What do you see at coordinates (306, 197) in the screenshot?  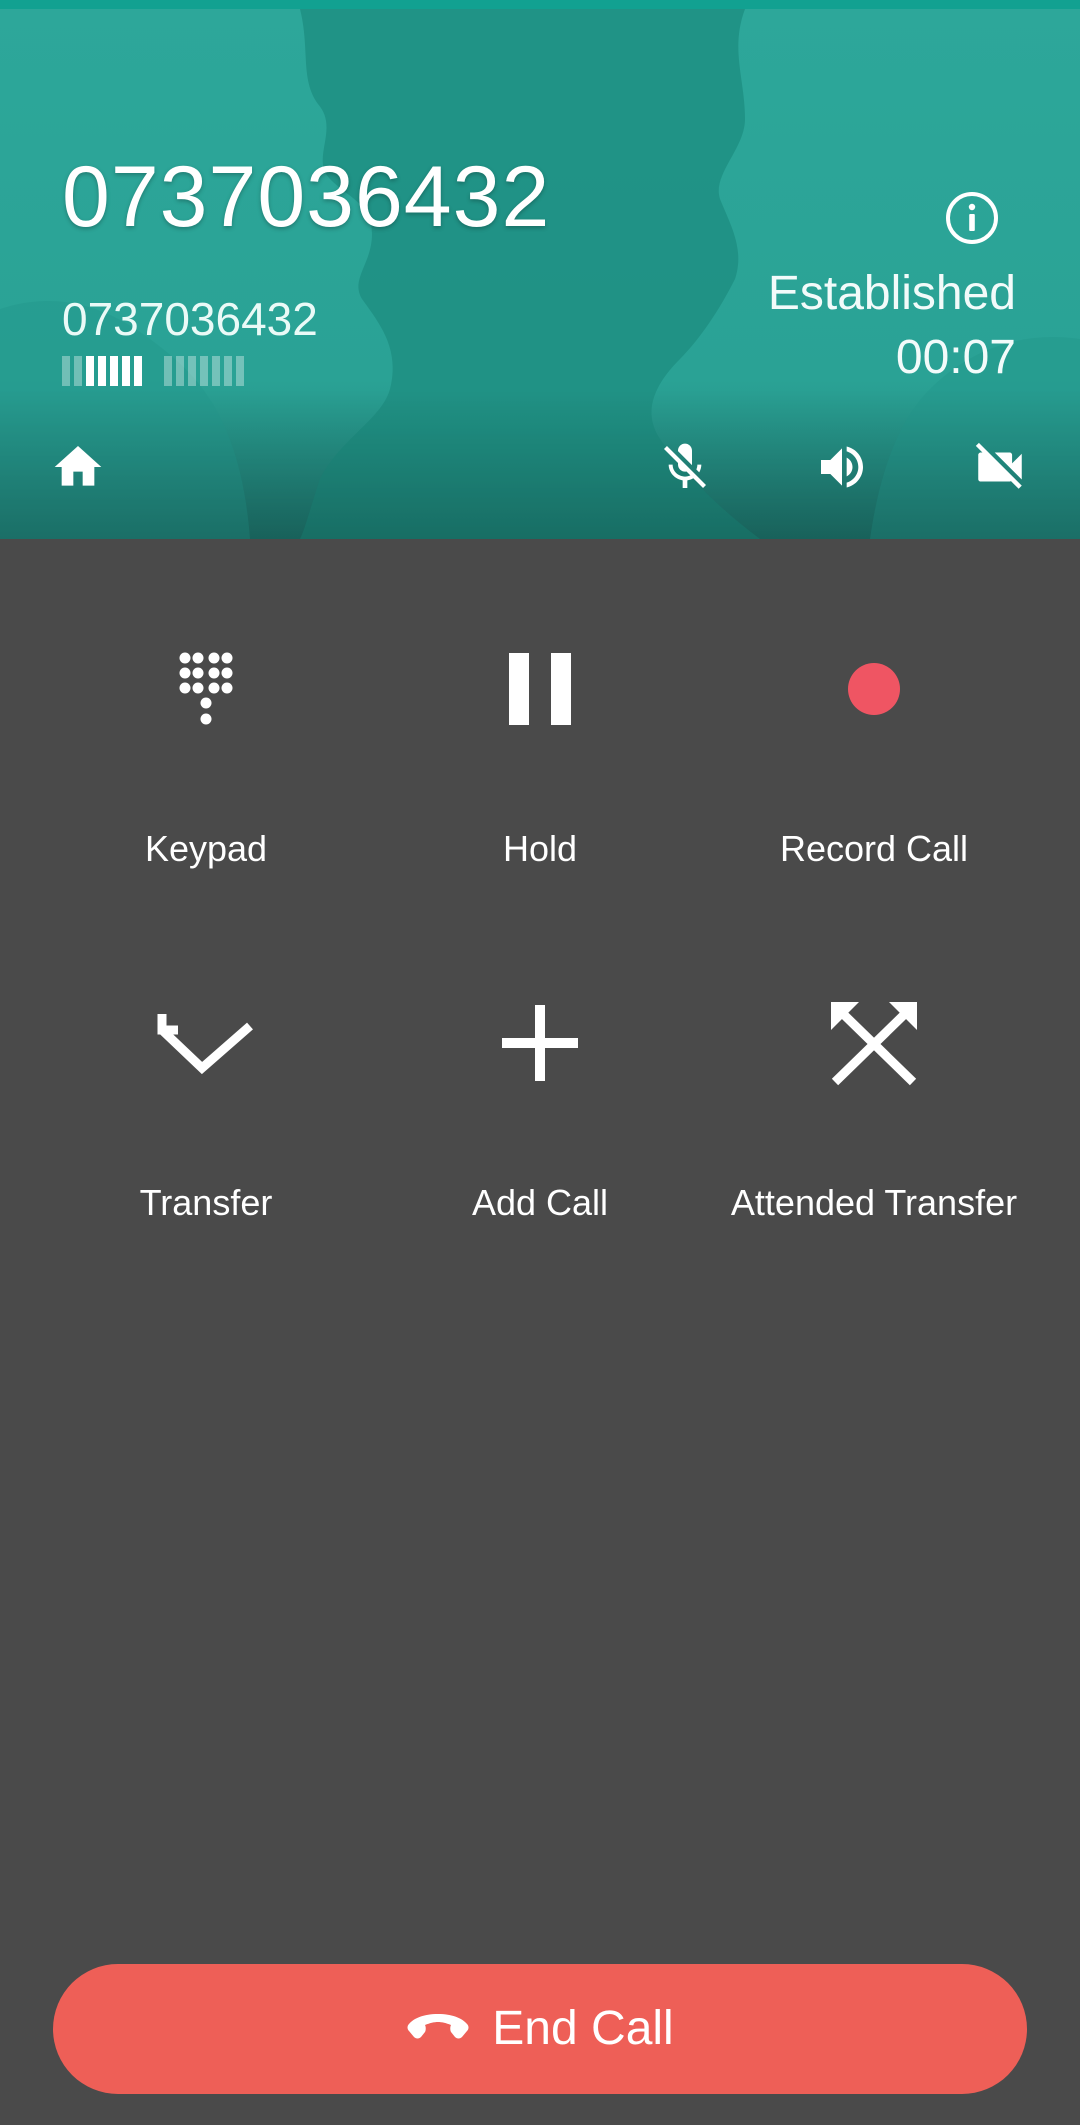 I see `caller-display-name: 0737036432` at bounding box center [306, 197].